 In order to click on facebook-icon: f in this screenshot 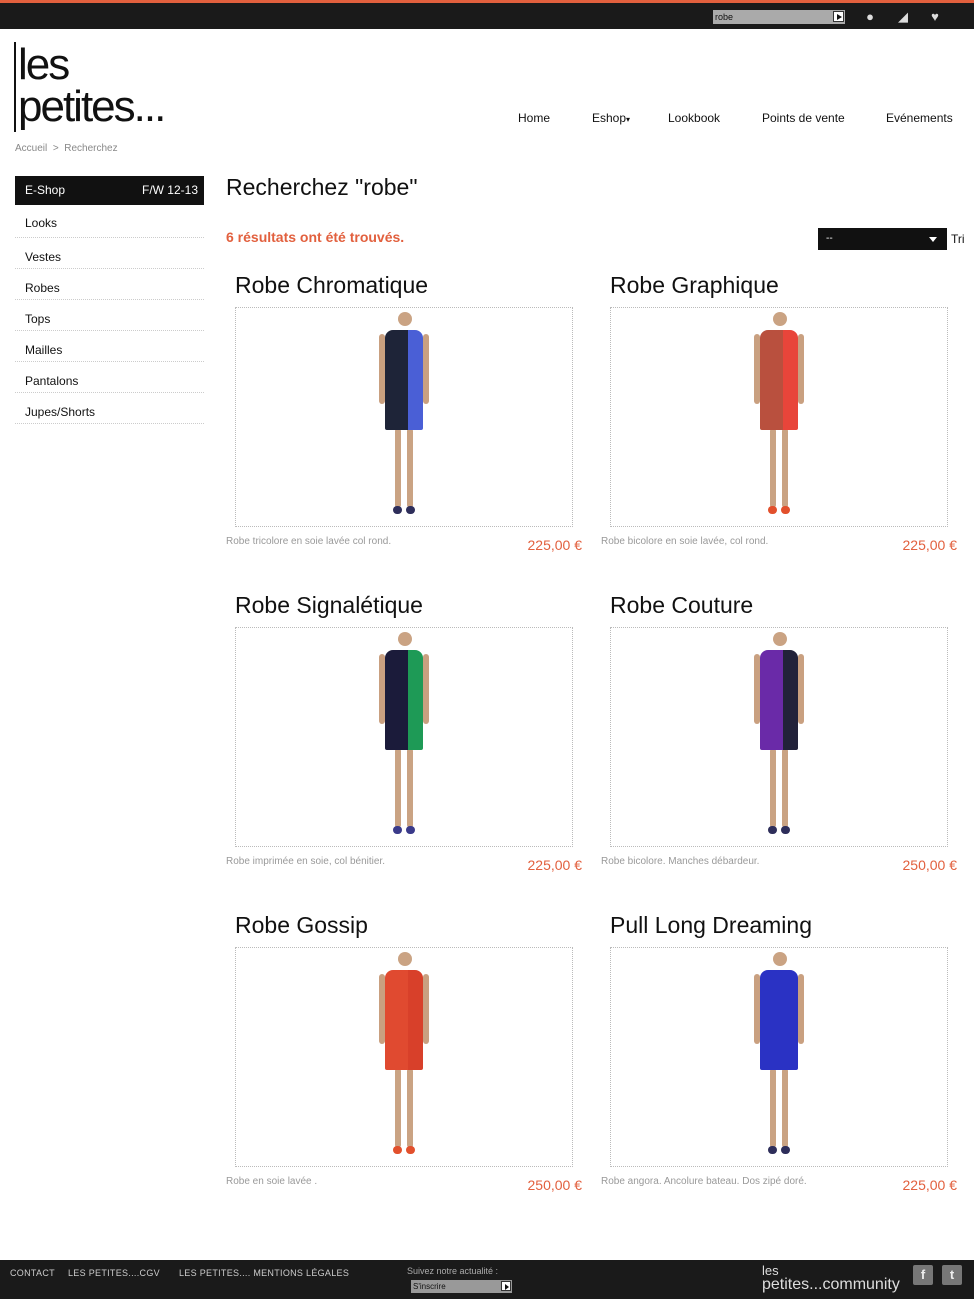, I will do `click(923, 1275)`.